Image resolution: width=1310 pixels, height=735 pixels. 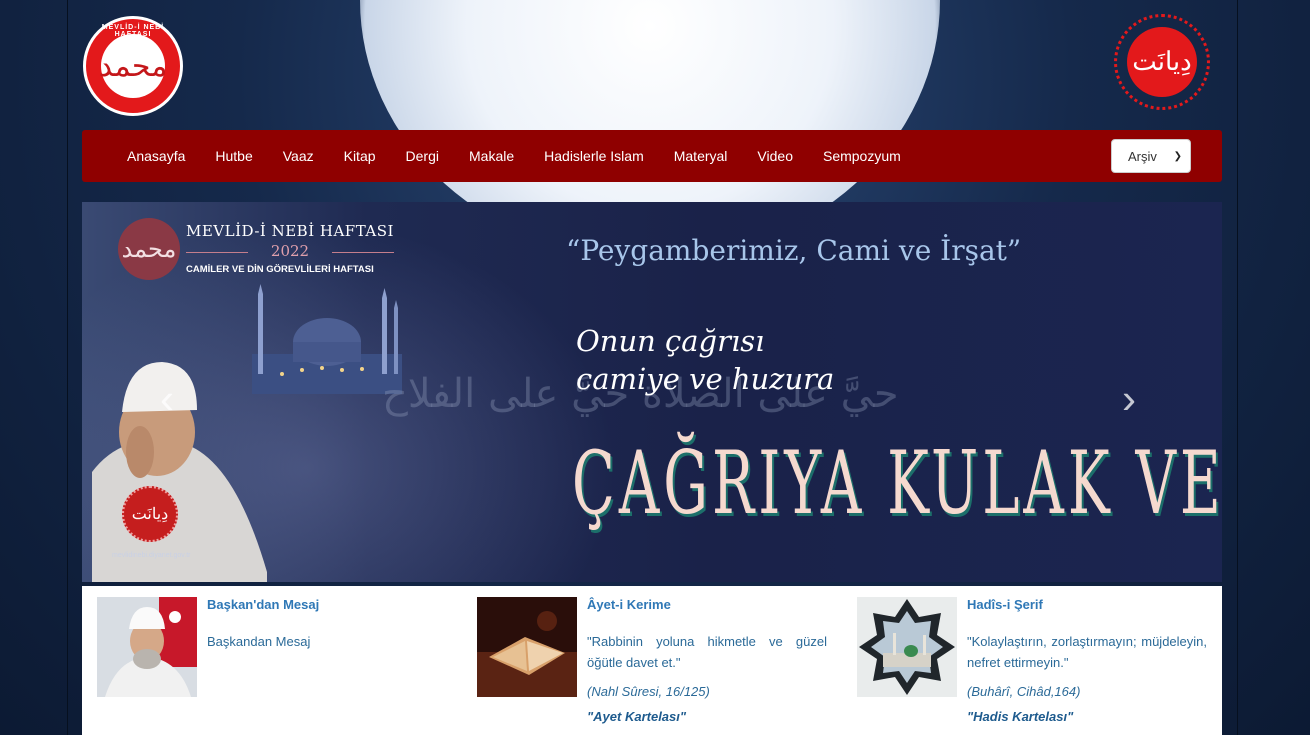 What do you see at coordinates (897, 484) in the screenshot?
I see `slider-headline: ÇAĞRIYA KULAK VER!` at bounding box center [897, 484].